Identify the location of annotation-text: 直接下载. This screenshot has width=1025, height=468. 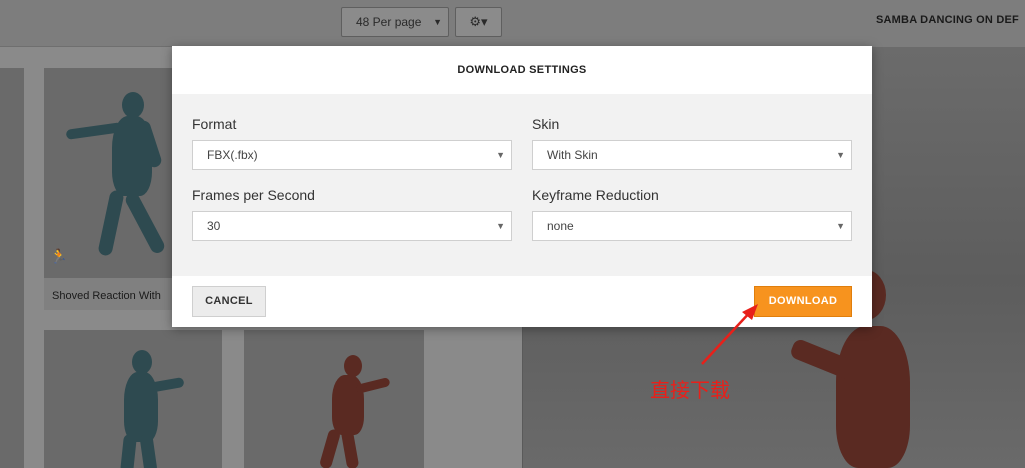
(690, 390).